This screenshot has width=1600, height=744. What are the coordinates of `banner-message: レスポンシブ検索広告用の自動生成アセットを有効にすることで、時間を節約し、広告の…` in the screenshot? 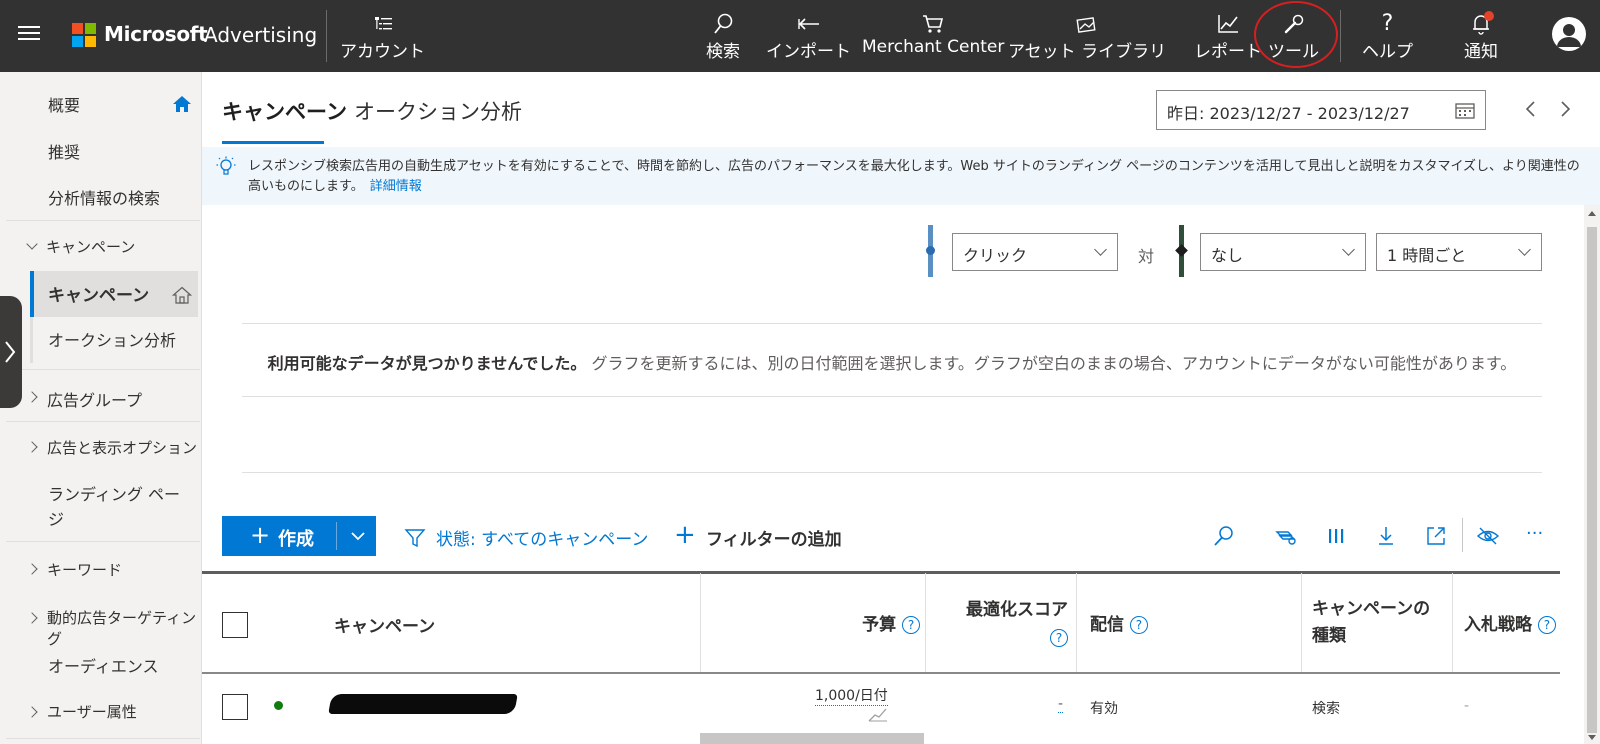 It's located at (918, 177).